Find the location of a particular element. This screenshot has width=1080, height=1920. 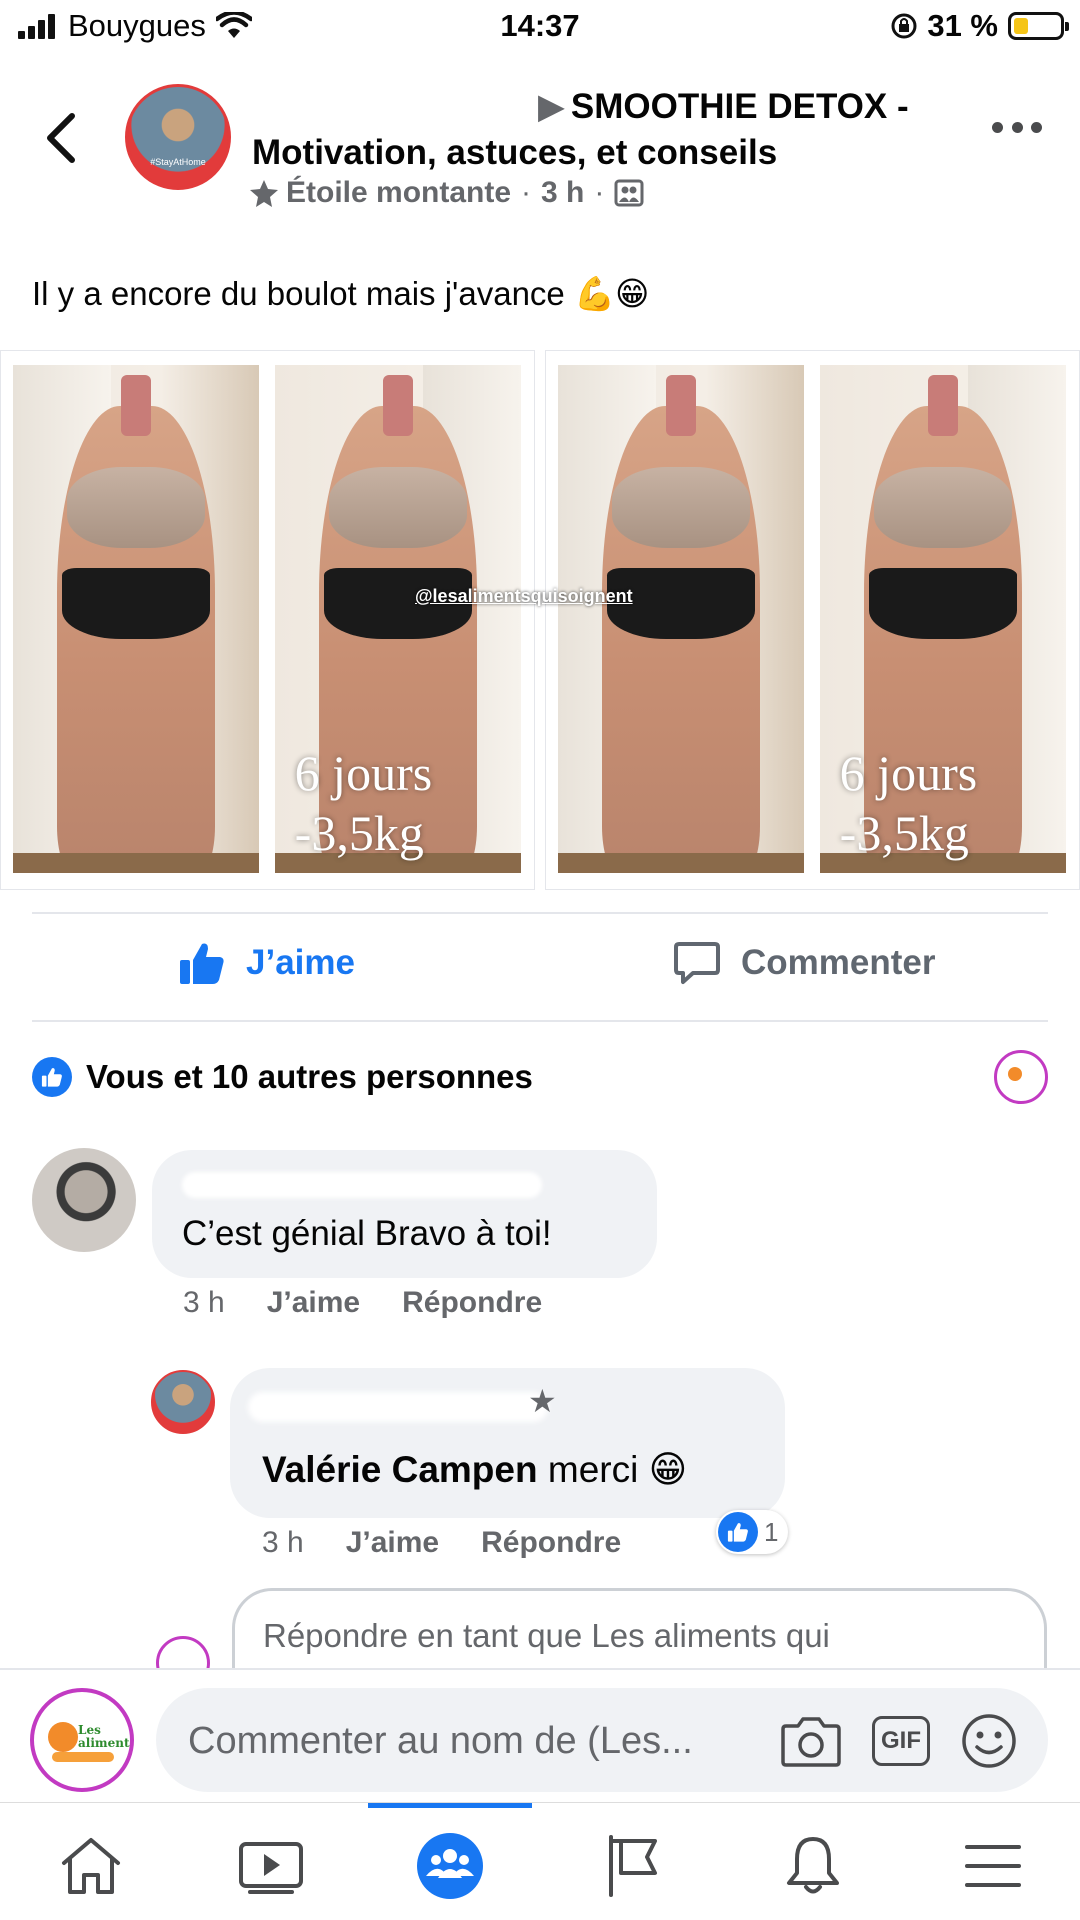

reply-emoji: 😁 is located at coordinates (668, 1469).